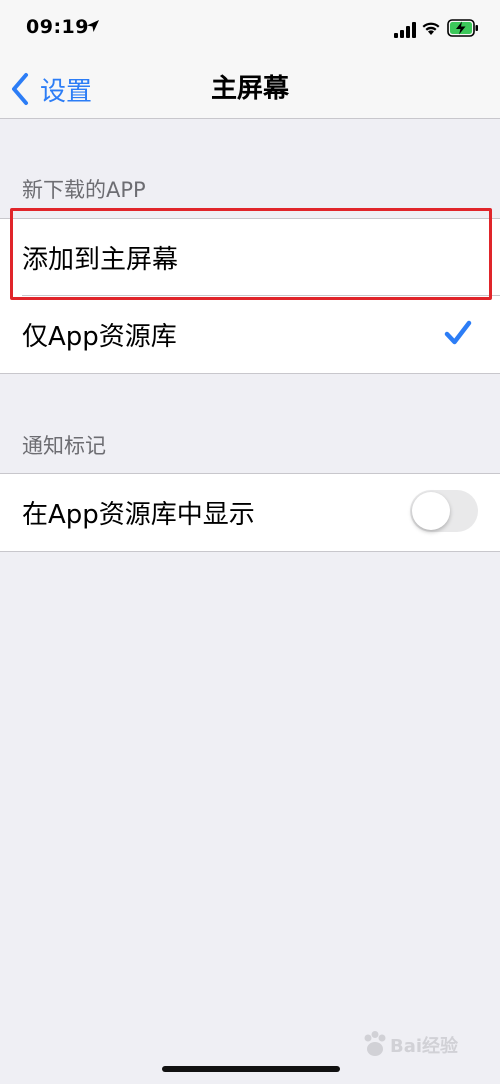 The image size is (500, 1084). I want to click on checkmark-icon, so click(458, 332).